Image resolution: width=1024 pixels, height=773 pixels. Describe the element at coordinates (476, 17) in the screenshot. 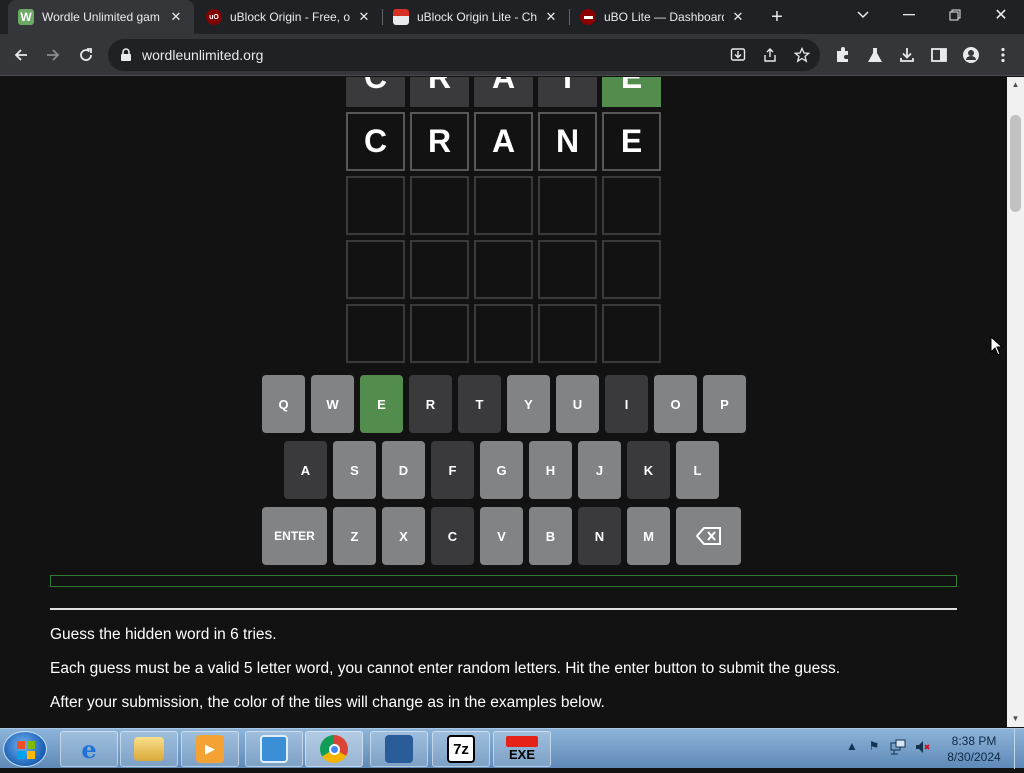

I see `tab-ublock-lite-webstore: uBlock Origin Lite - Ch ✕` at that location.